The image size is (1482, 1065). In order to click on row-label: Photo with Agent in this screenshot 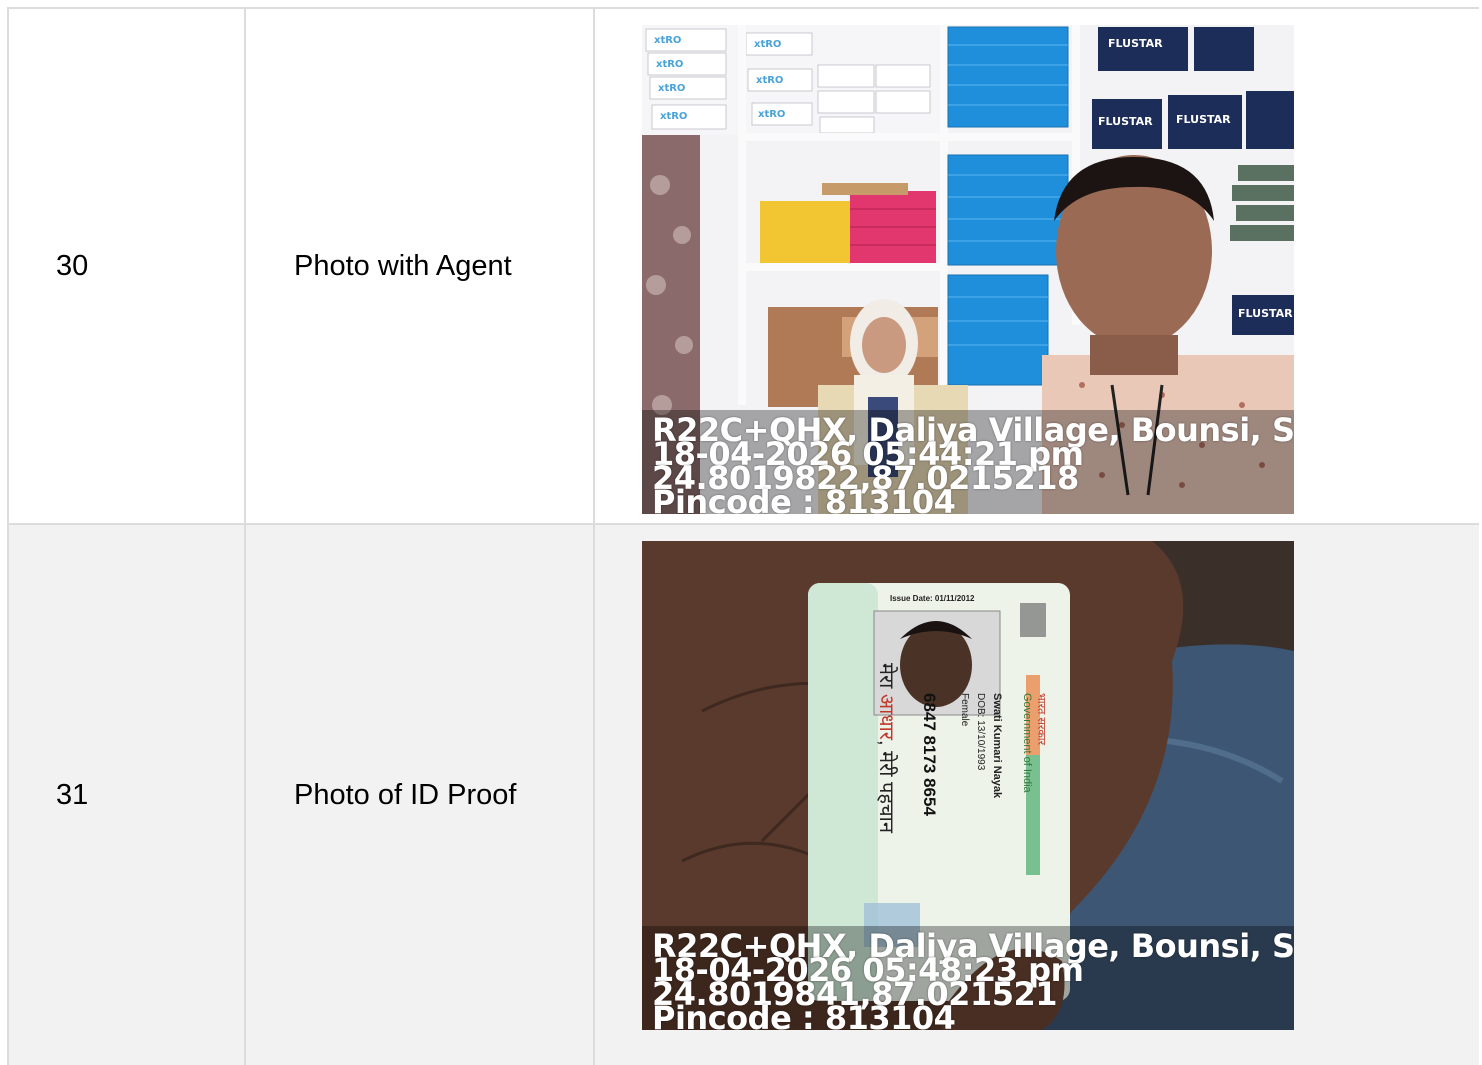, I will do `click(420, 266)`.